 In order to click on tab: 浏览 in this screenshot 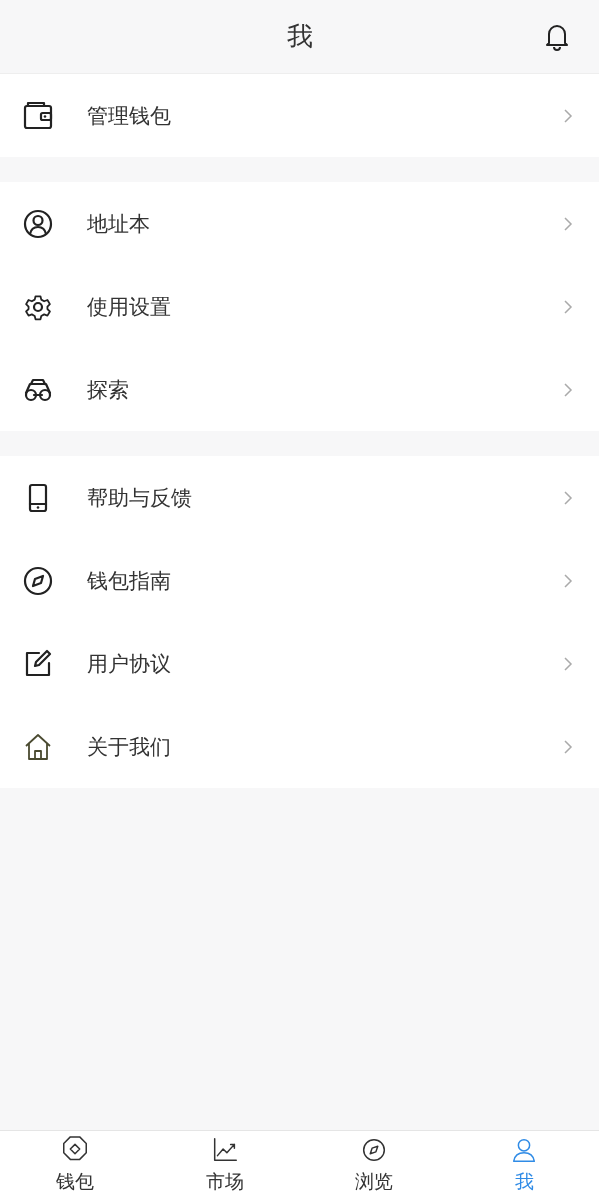, I will do `click(374, 1165)`.